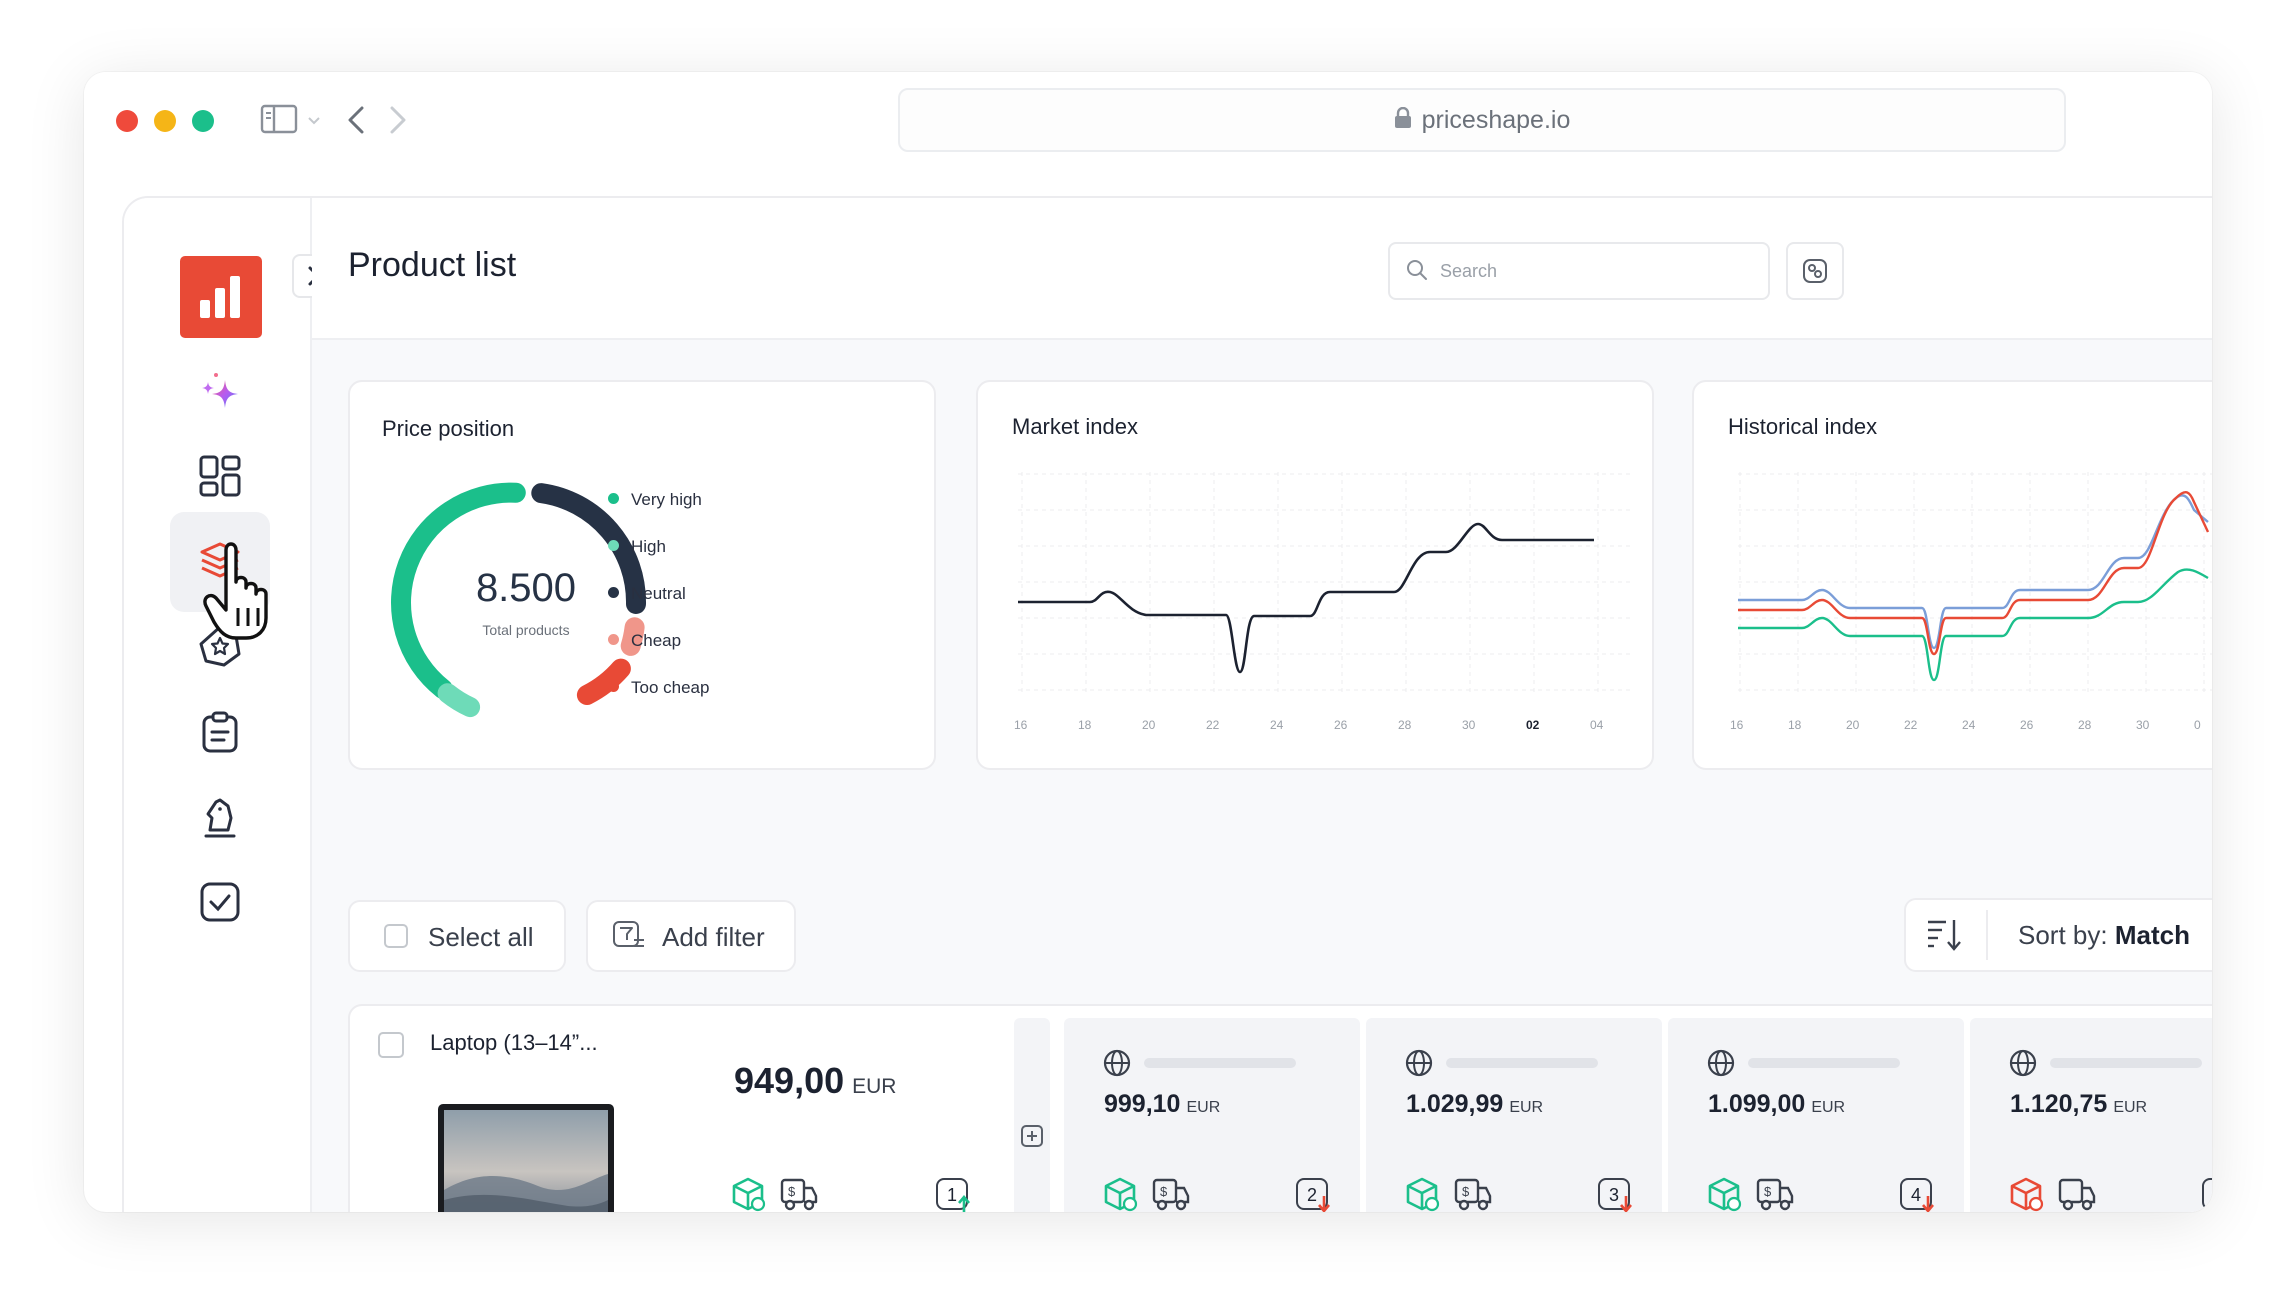 The width and height of the screenshot is (2280, 1302). I want to click on x-tick-label: 24, so click(1969, 725).